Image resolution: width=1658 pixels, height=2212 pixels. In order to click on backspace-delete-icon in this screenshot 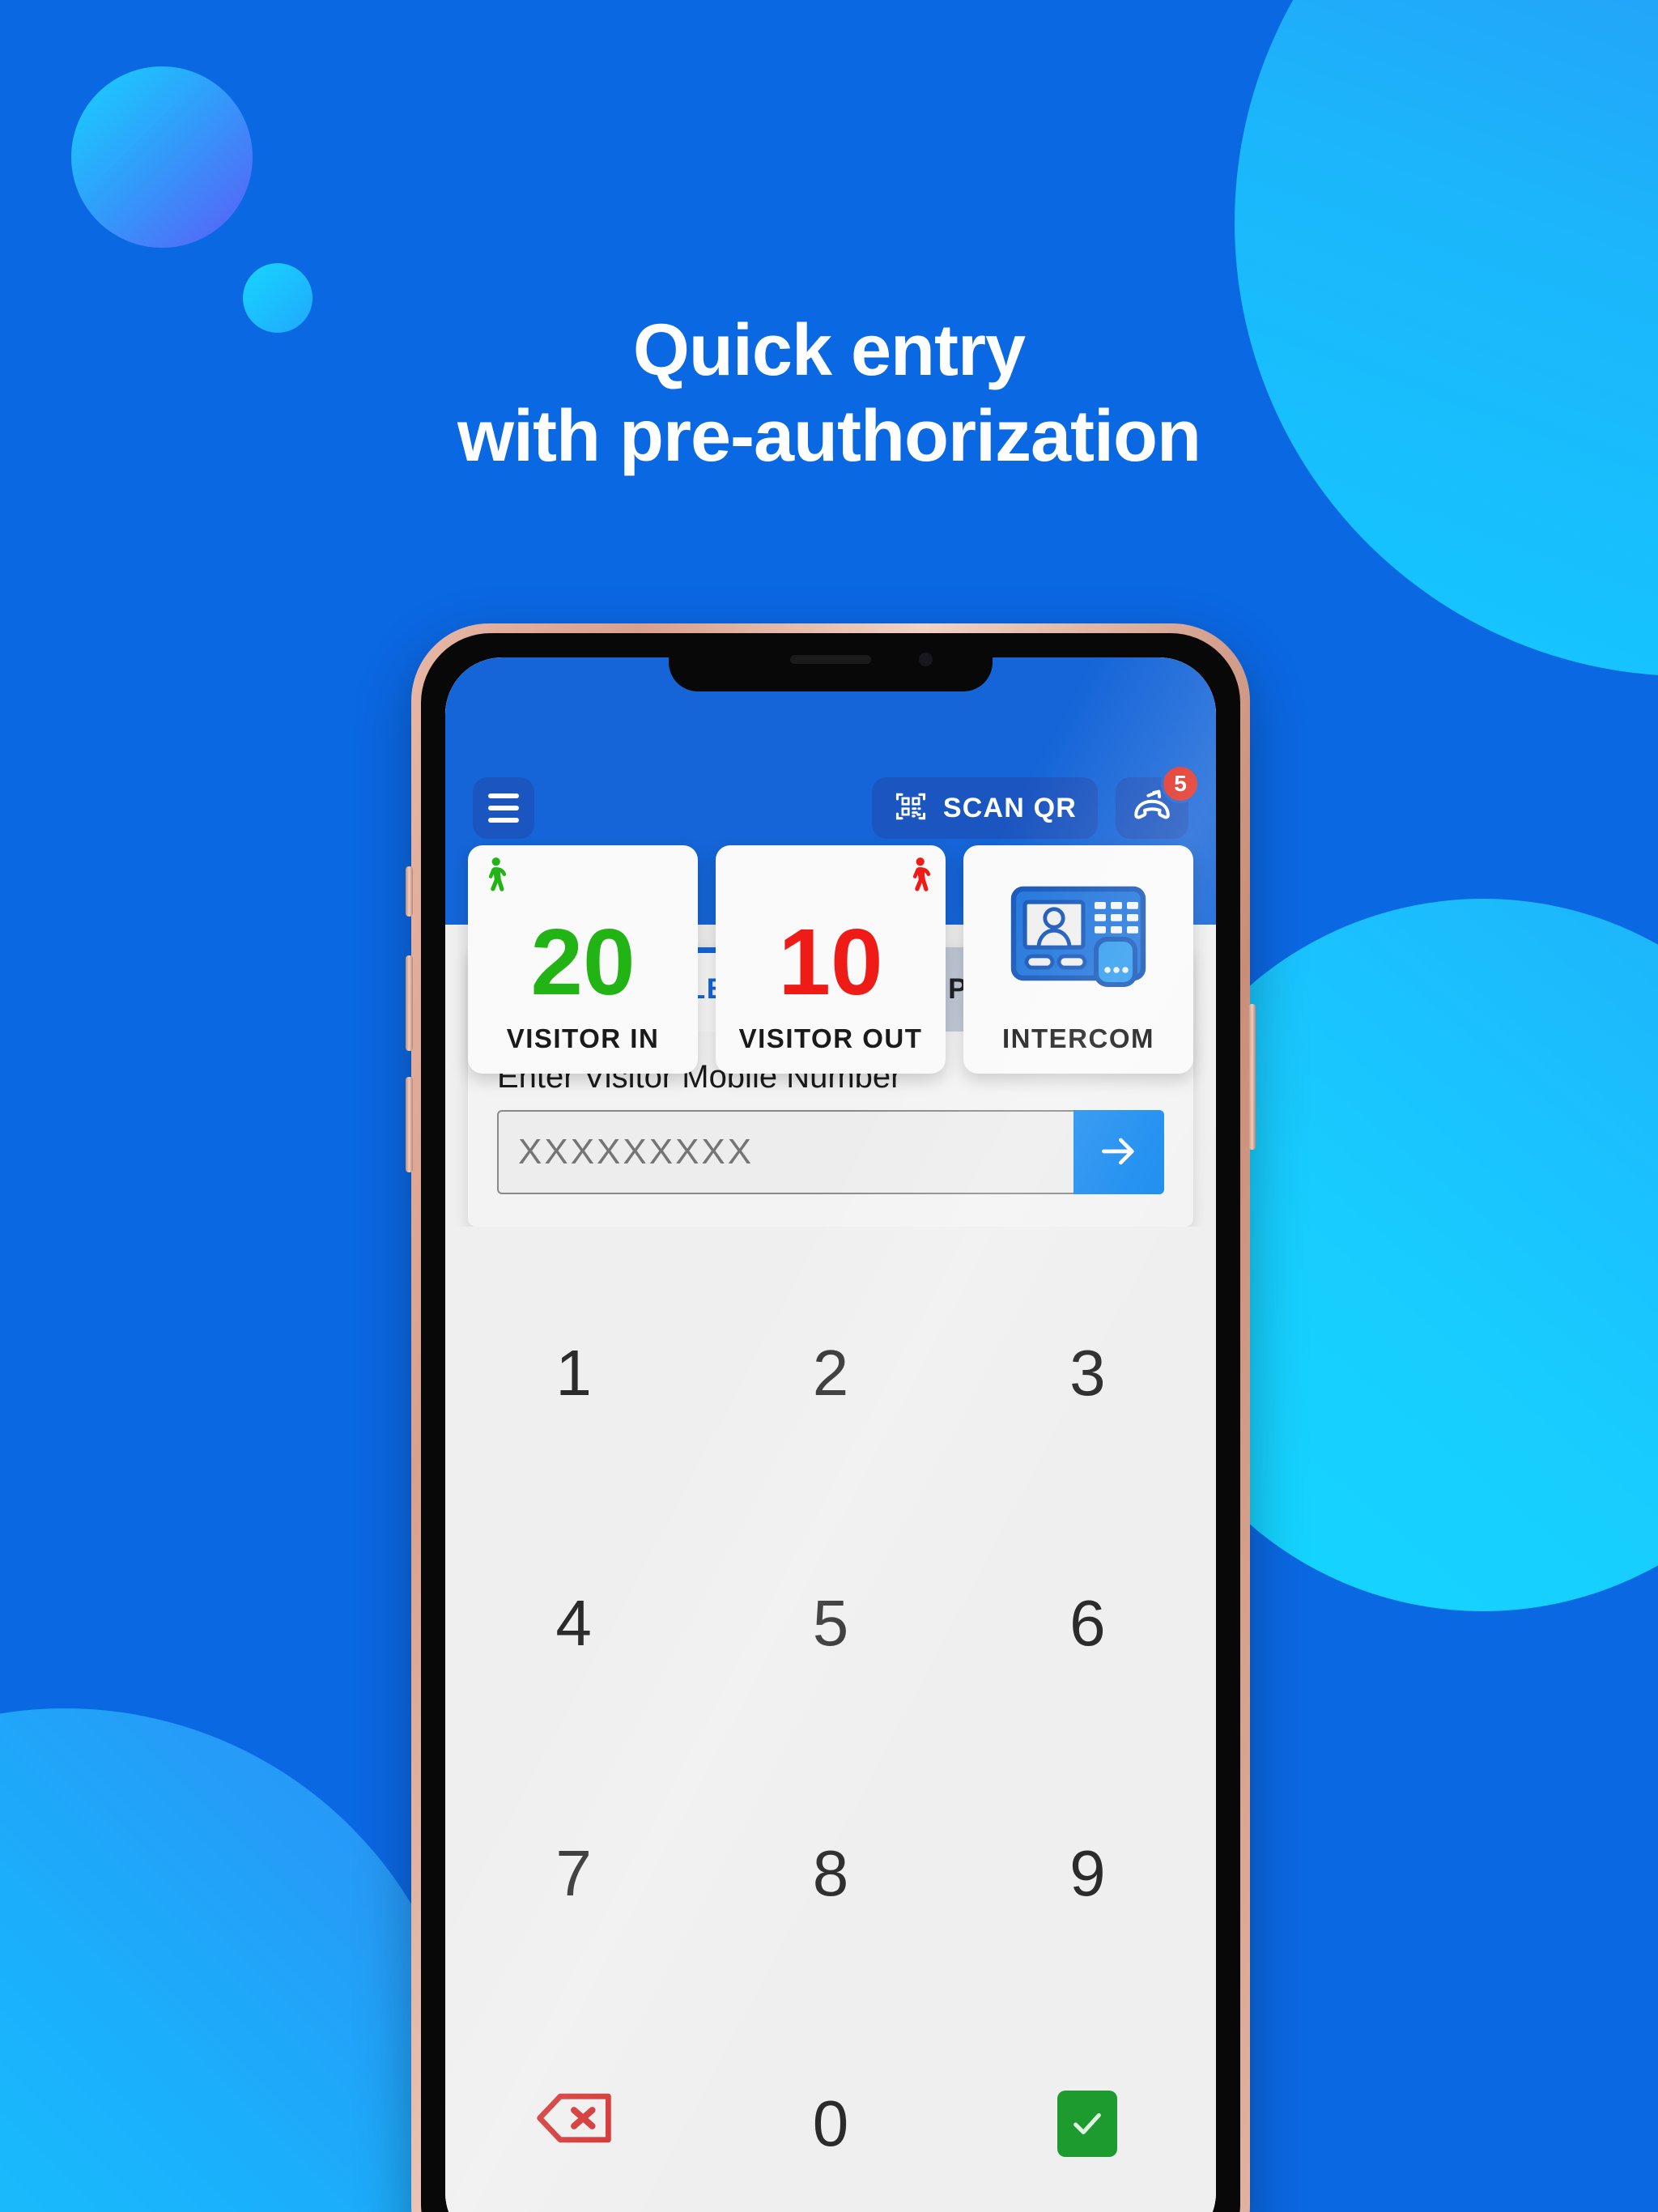, I will do `click(574, 2124)`.